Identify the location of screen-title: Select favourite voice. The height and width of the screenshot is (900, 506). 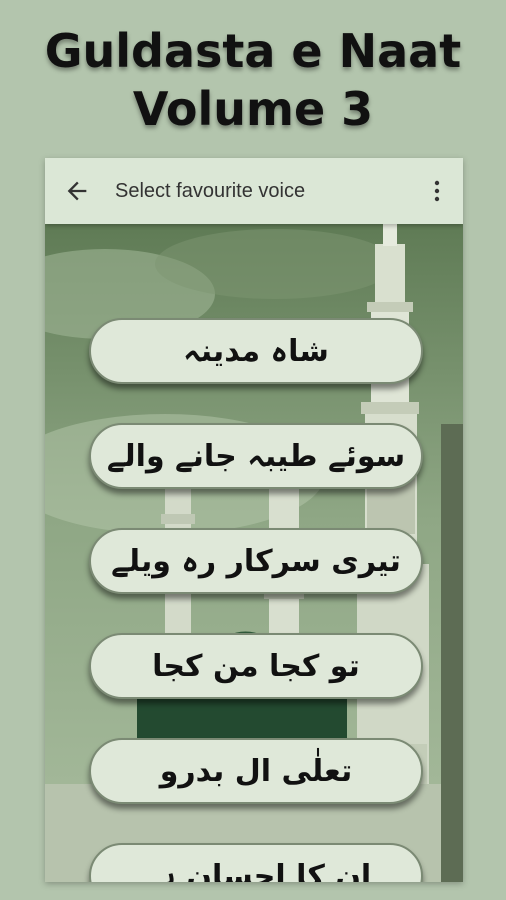
(210, 191).